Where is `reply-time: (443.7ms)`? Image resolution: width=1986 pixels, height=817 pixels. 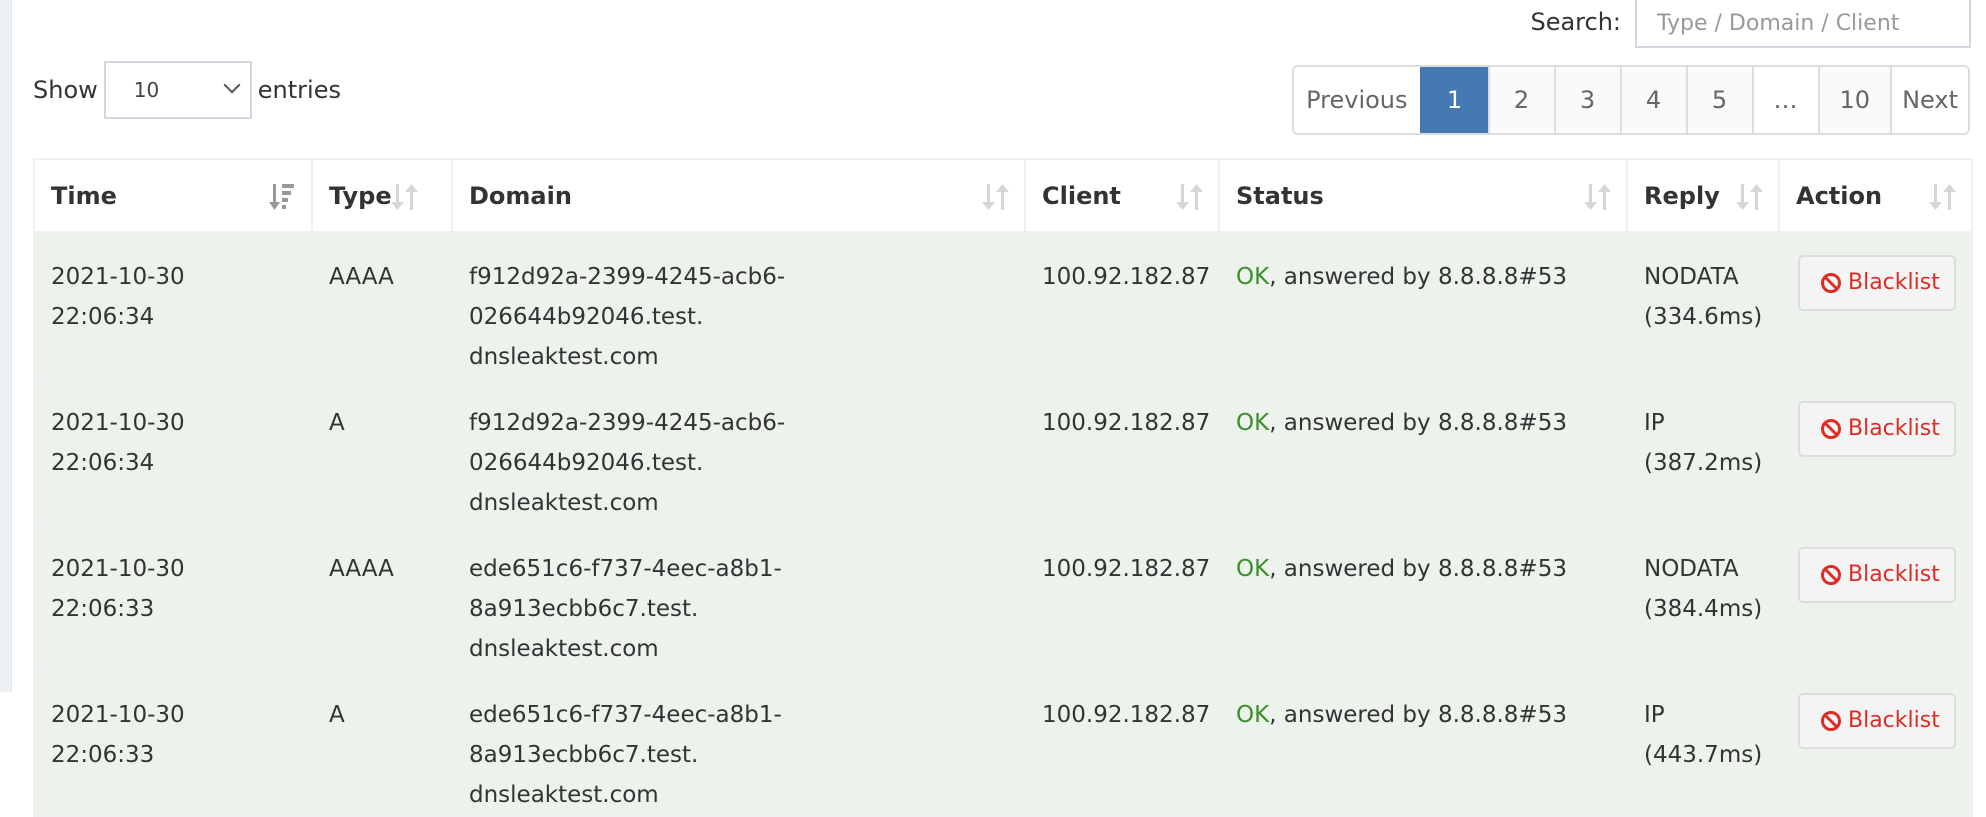
reply-time: (443.7ms) is located at coordinates (1703, 755).